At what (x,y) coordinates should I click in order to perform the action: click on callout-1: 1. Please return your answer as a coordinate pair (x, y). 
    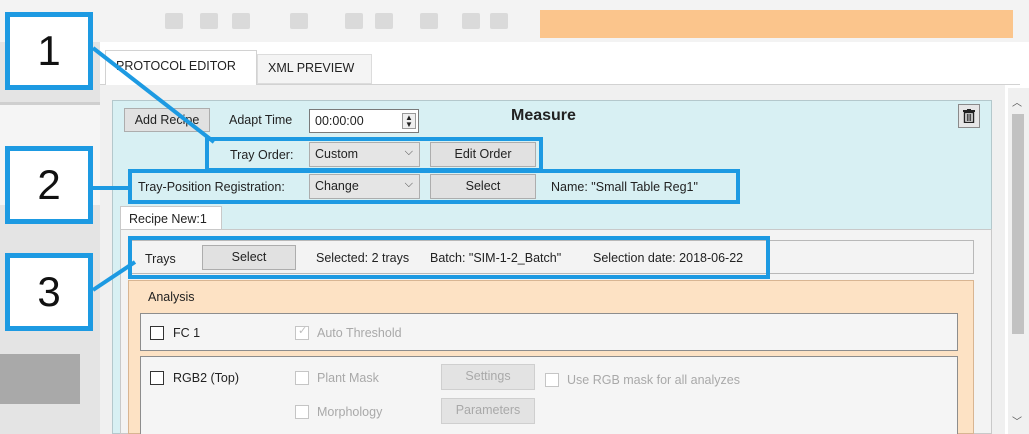
    Looking at the image, I should click on (49, 51).